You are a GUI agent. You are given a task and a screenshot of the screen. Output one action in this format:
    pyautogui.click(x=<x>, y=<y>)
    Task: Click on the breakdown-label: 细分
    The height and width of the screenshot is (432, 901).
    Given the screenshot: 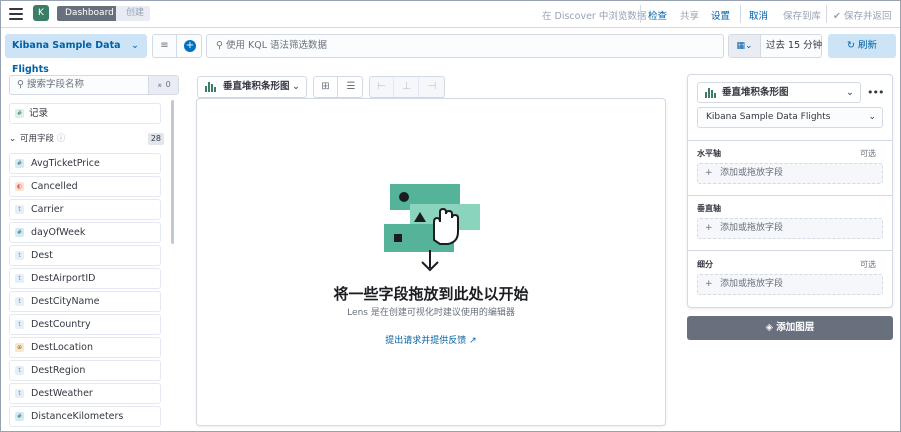 What is the action you would take?
    pyautogui.click(x=705, y=264)
    